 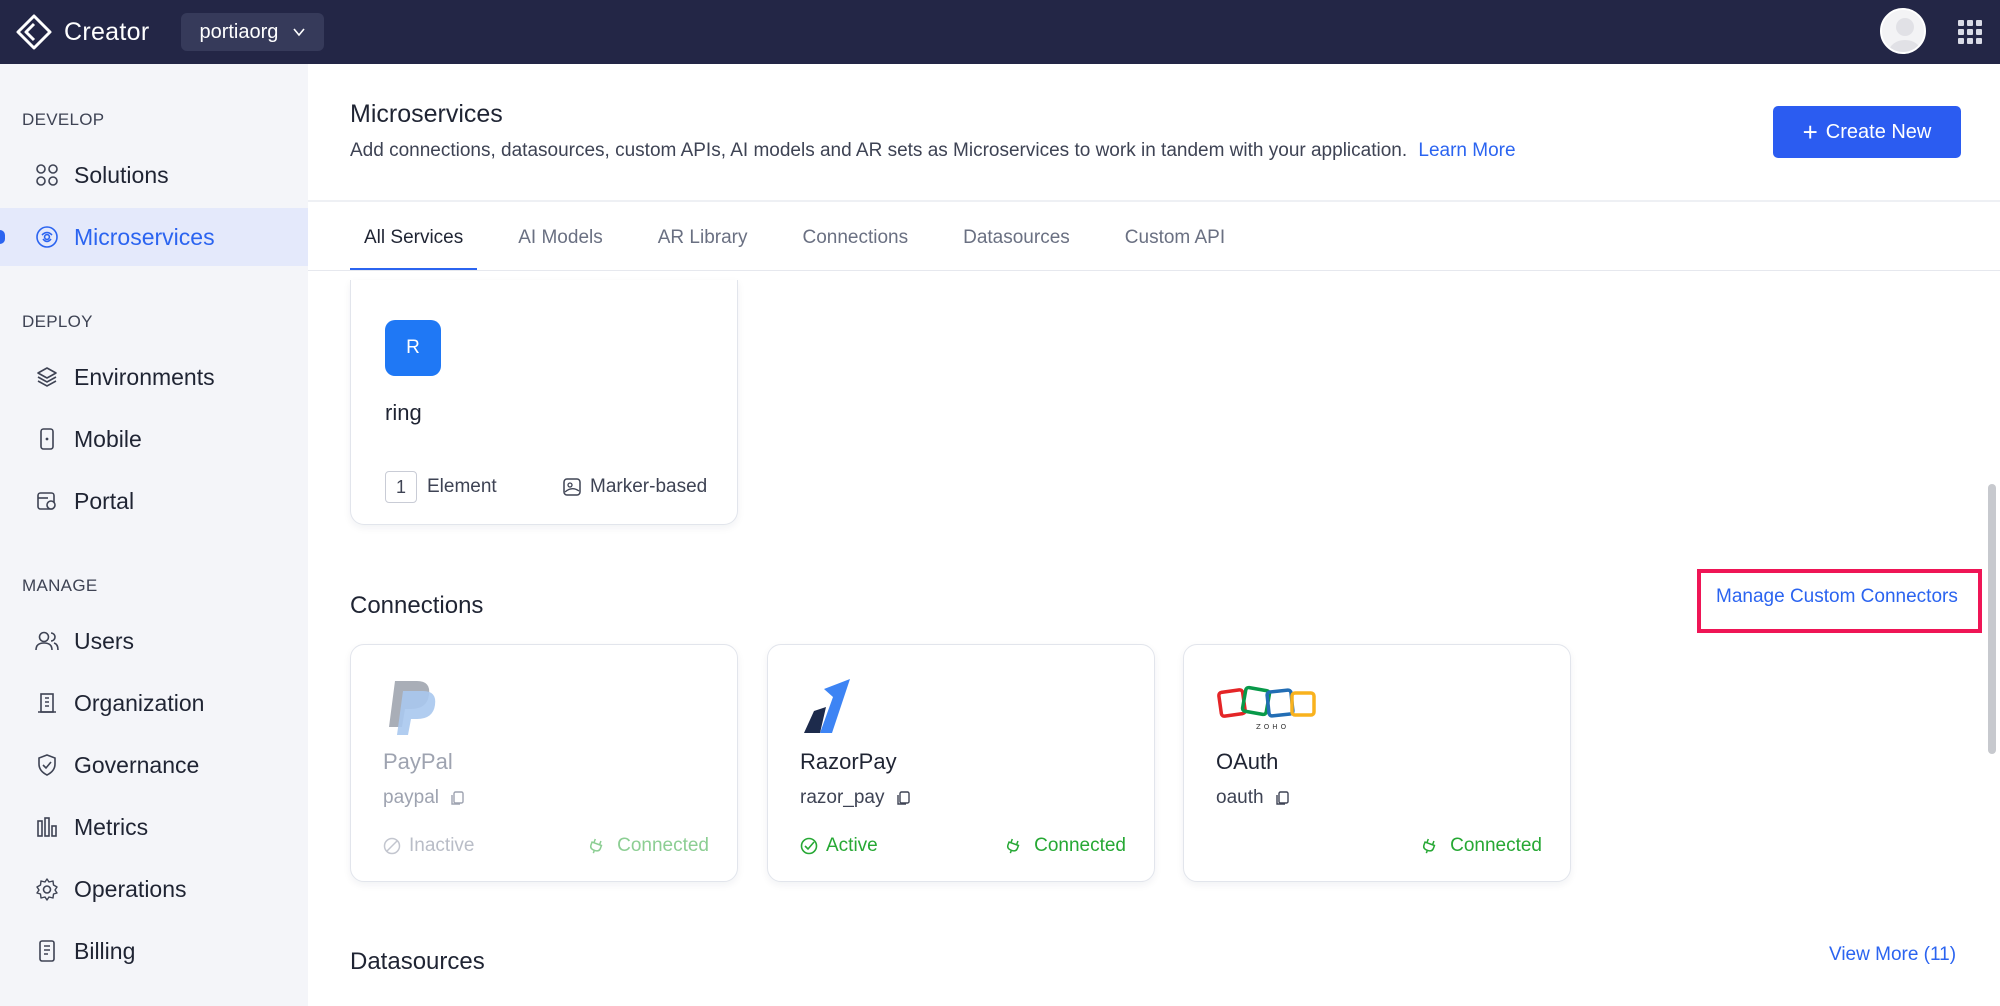 I want to click on image-marker-icon, so click(x=572, y=487).